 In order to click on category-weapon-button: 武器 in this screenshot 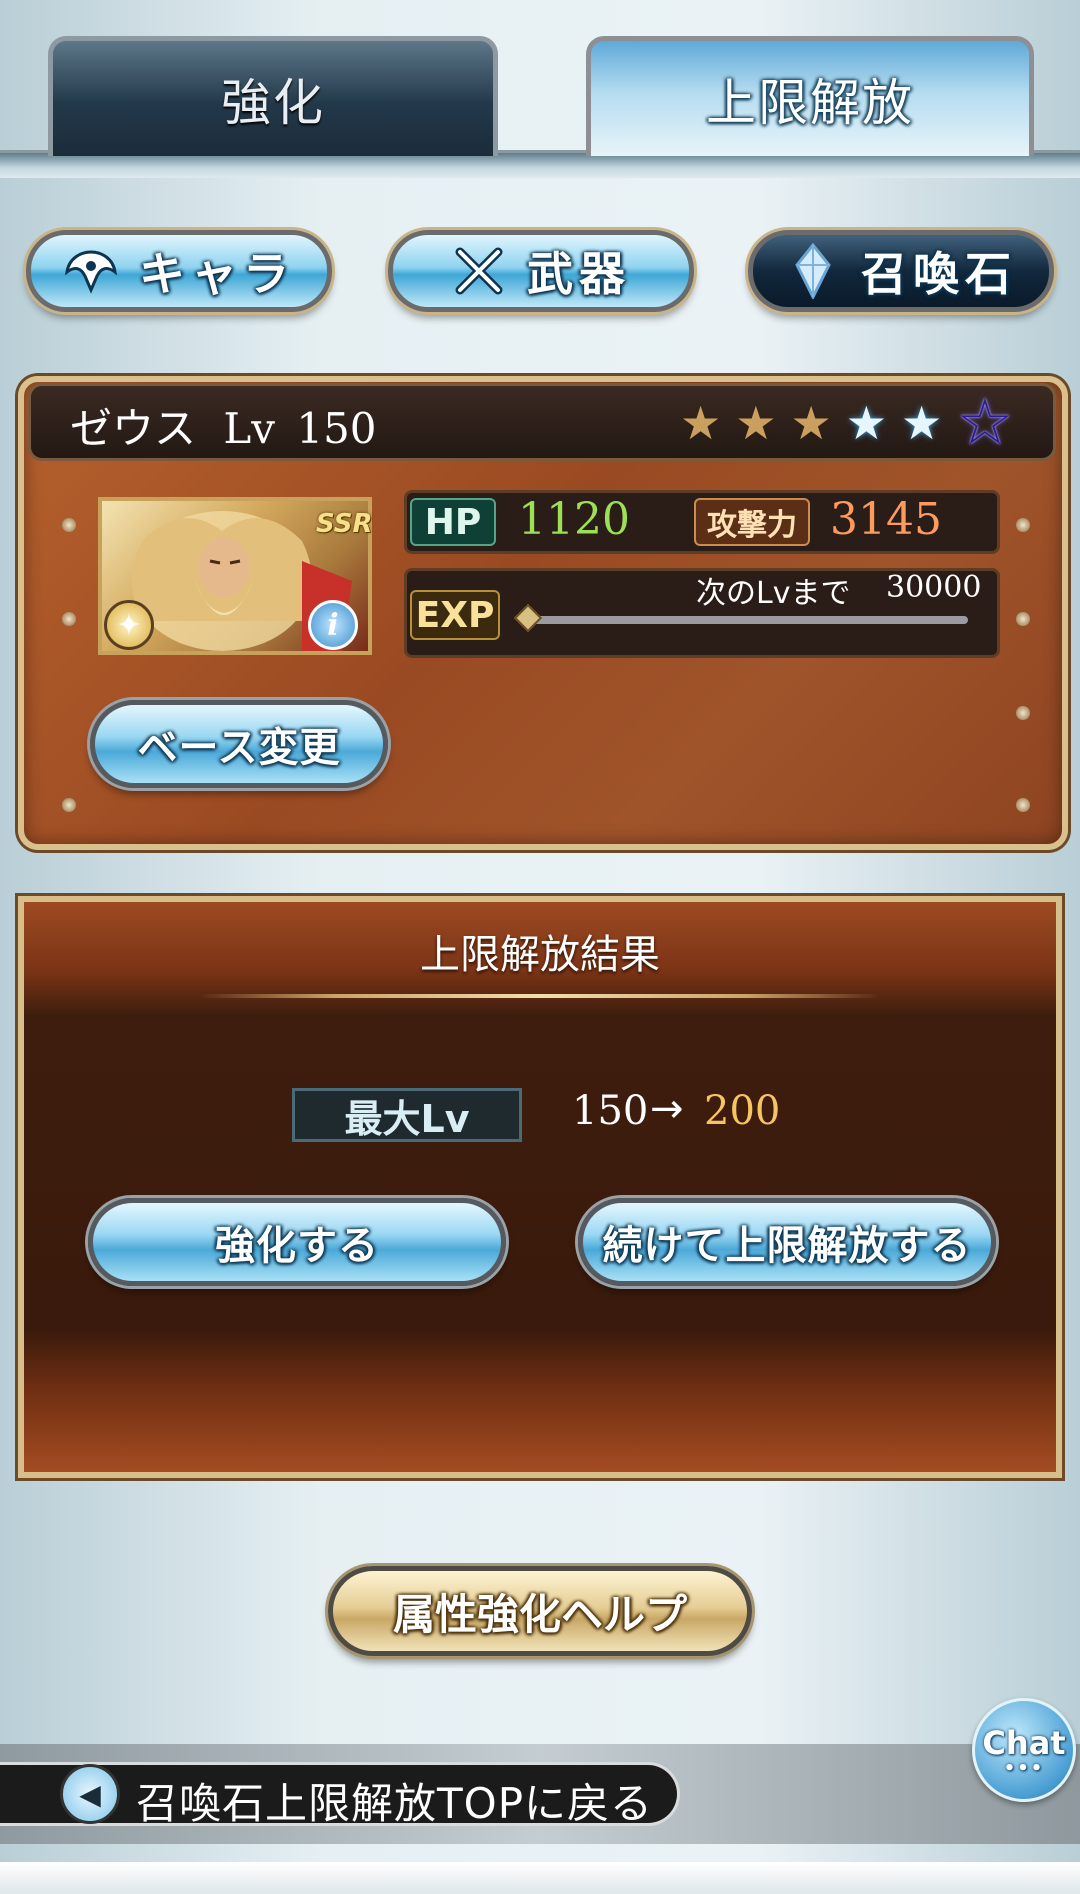, I will do `click(541, 271)`.